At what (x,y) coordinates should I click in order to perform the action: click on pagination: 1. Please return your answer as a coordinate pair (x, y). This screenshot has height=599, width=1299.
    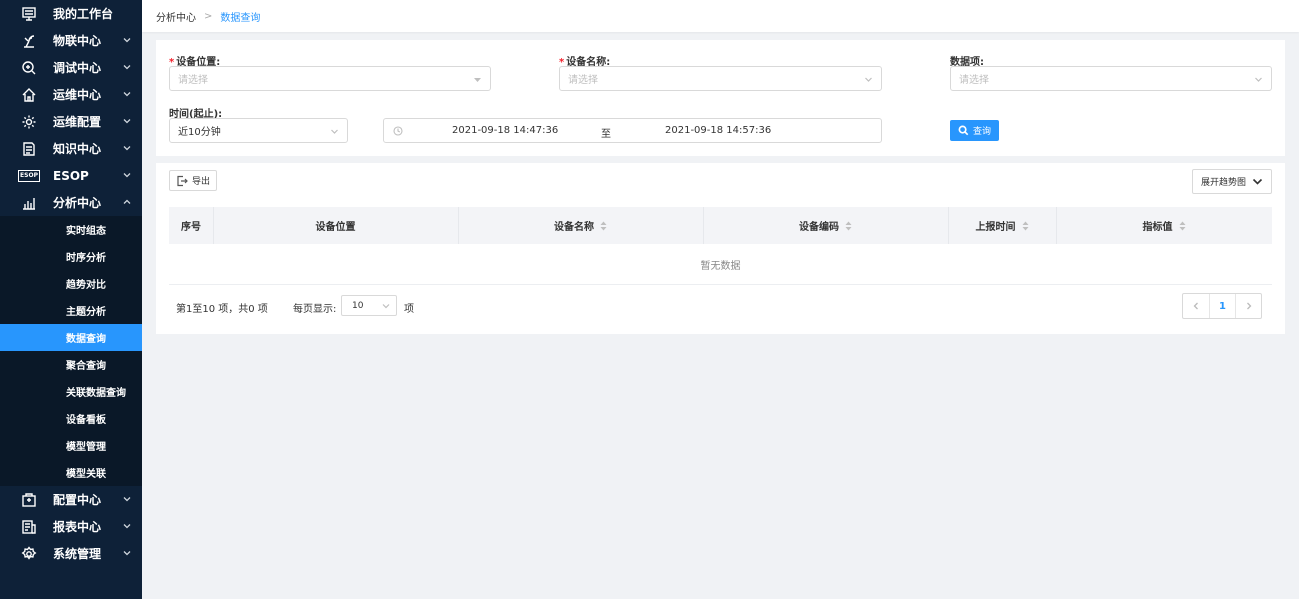
    Looking at the image, I should click on (1222, 306).